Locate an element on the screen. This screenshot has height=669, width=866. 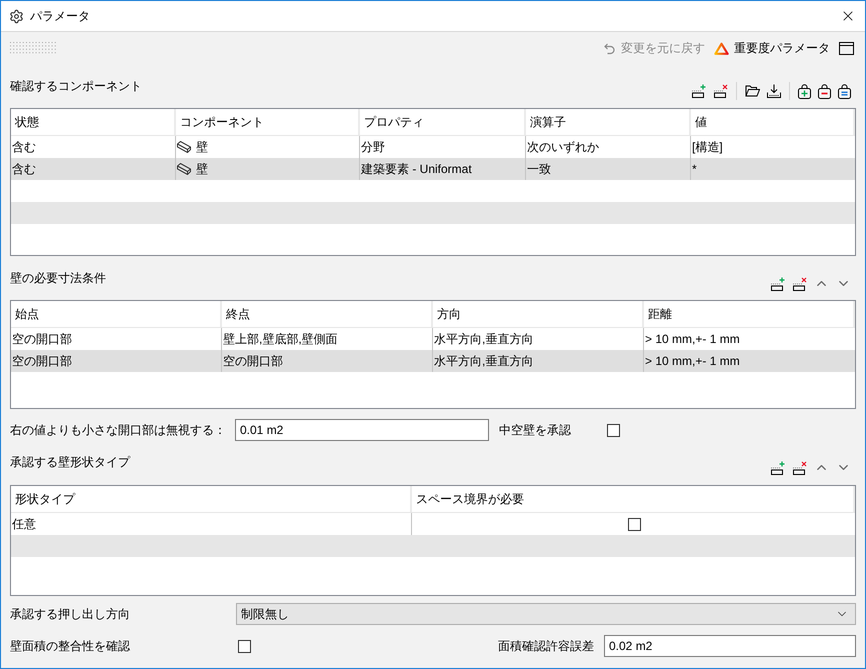
extrusion-dropdown: 制限無し is located at coordinates (546, 614).